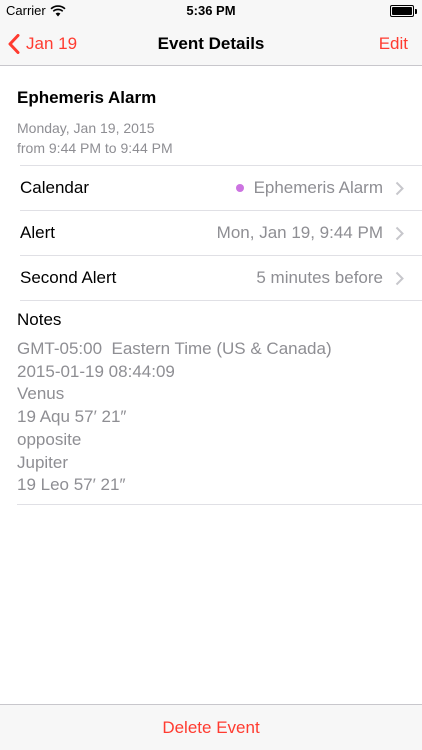  I want to click on battery-fill, so click(402, 11).